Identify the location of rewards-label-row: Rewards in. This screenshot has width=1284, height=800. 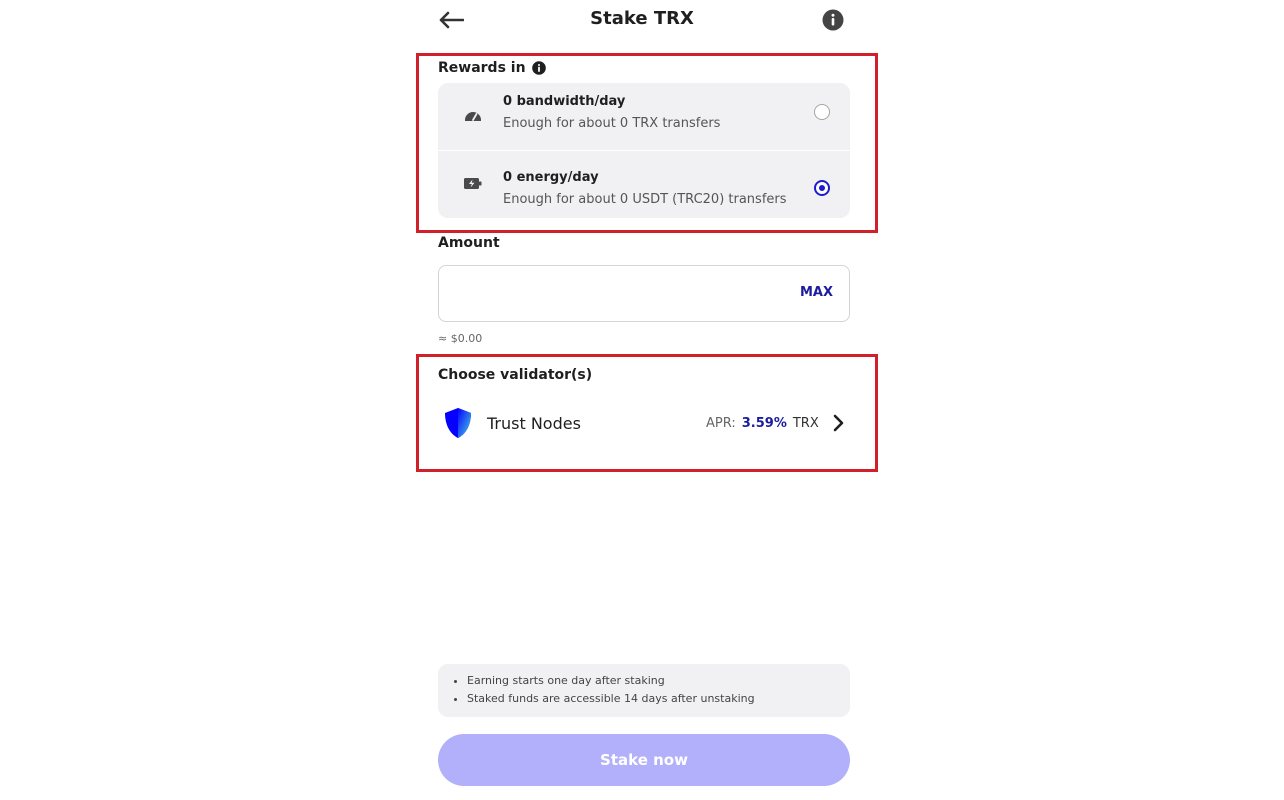
(492, 68).